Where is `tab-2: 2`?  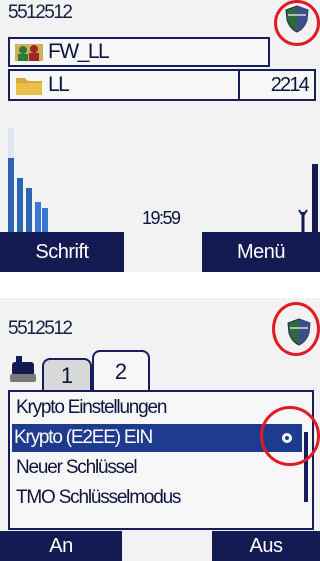 tab-2: 2 is located at coordinates (121, 371).